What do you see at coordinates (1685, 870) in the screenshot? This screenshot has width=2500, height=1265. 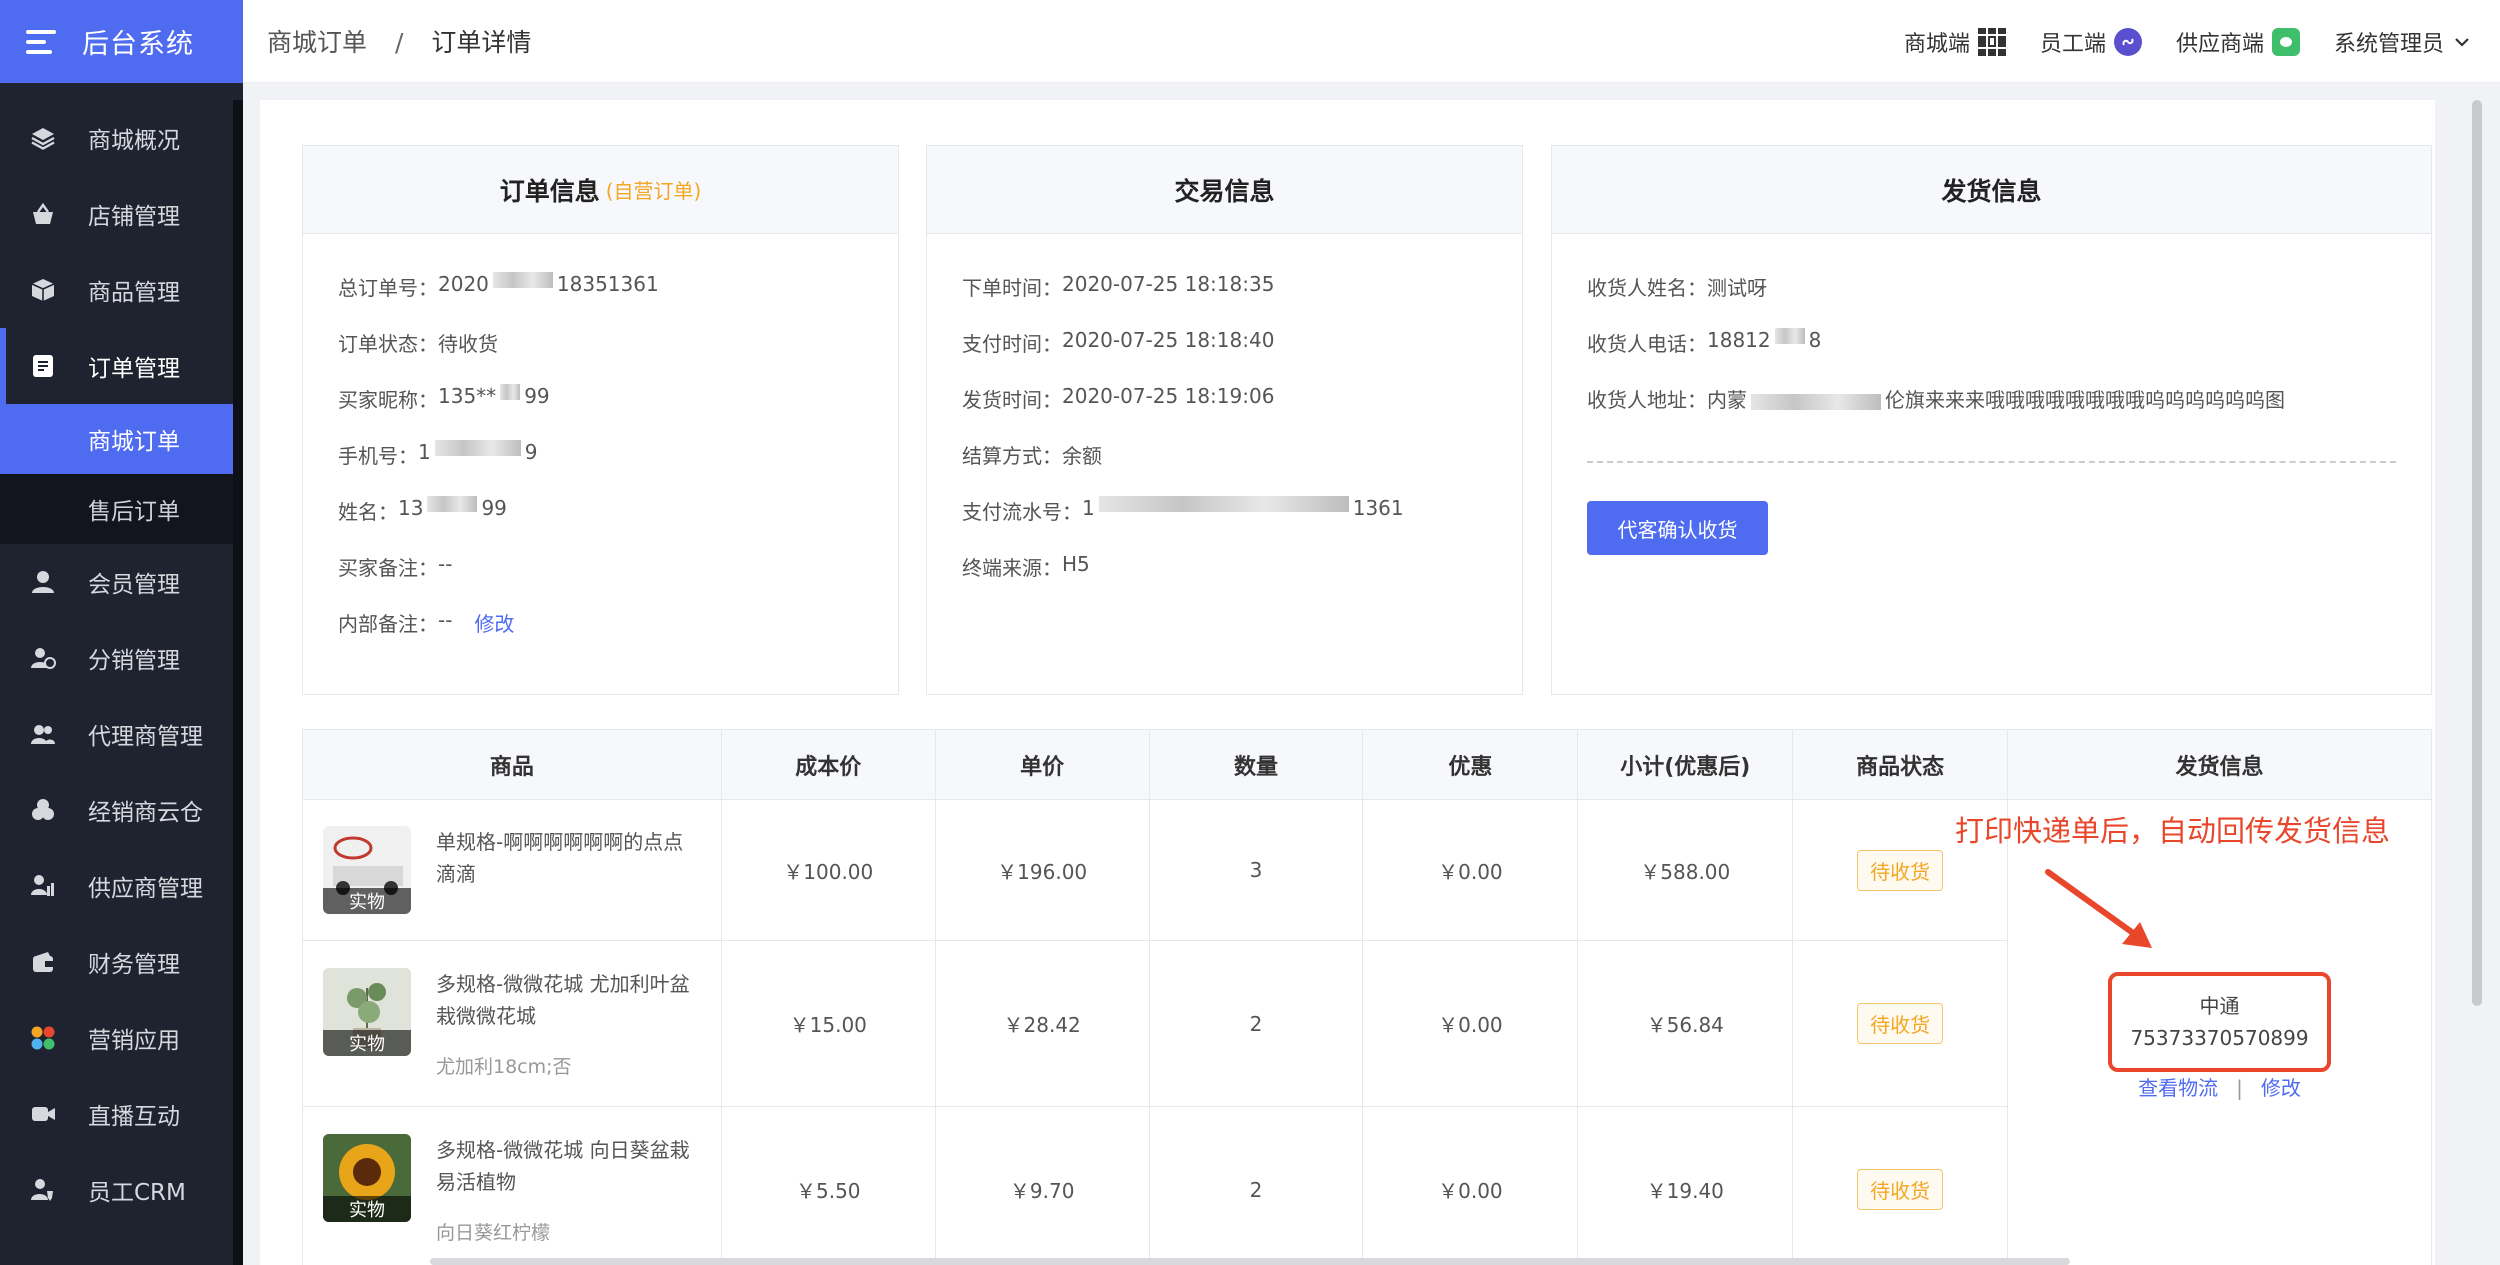 I see `subtotal-cell: ￥588.00` at bounding box center [1685, 870].